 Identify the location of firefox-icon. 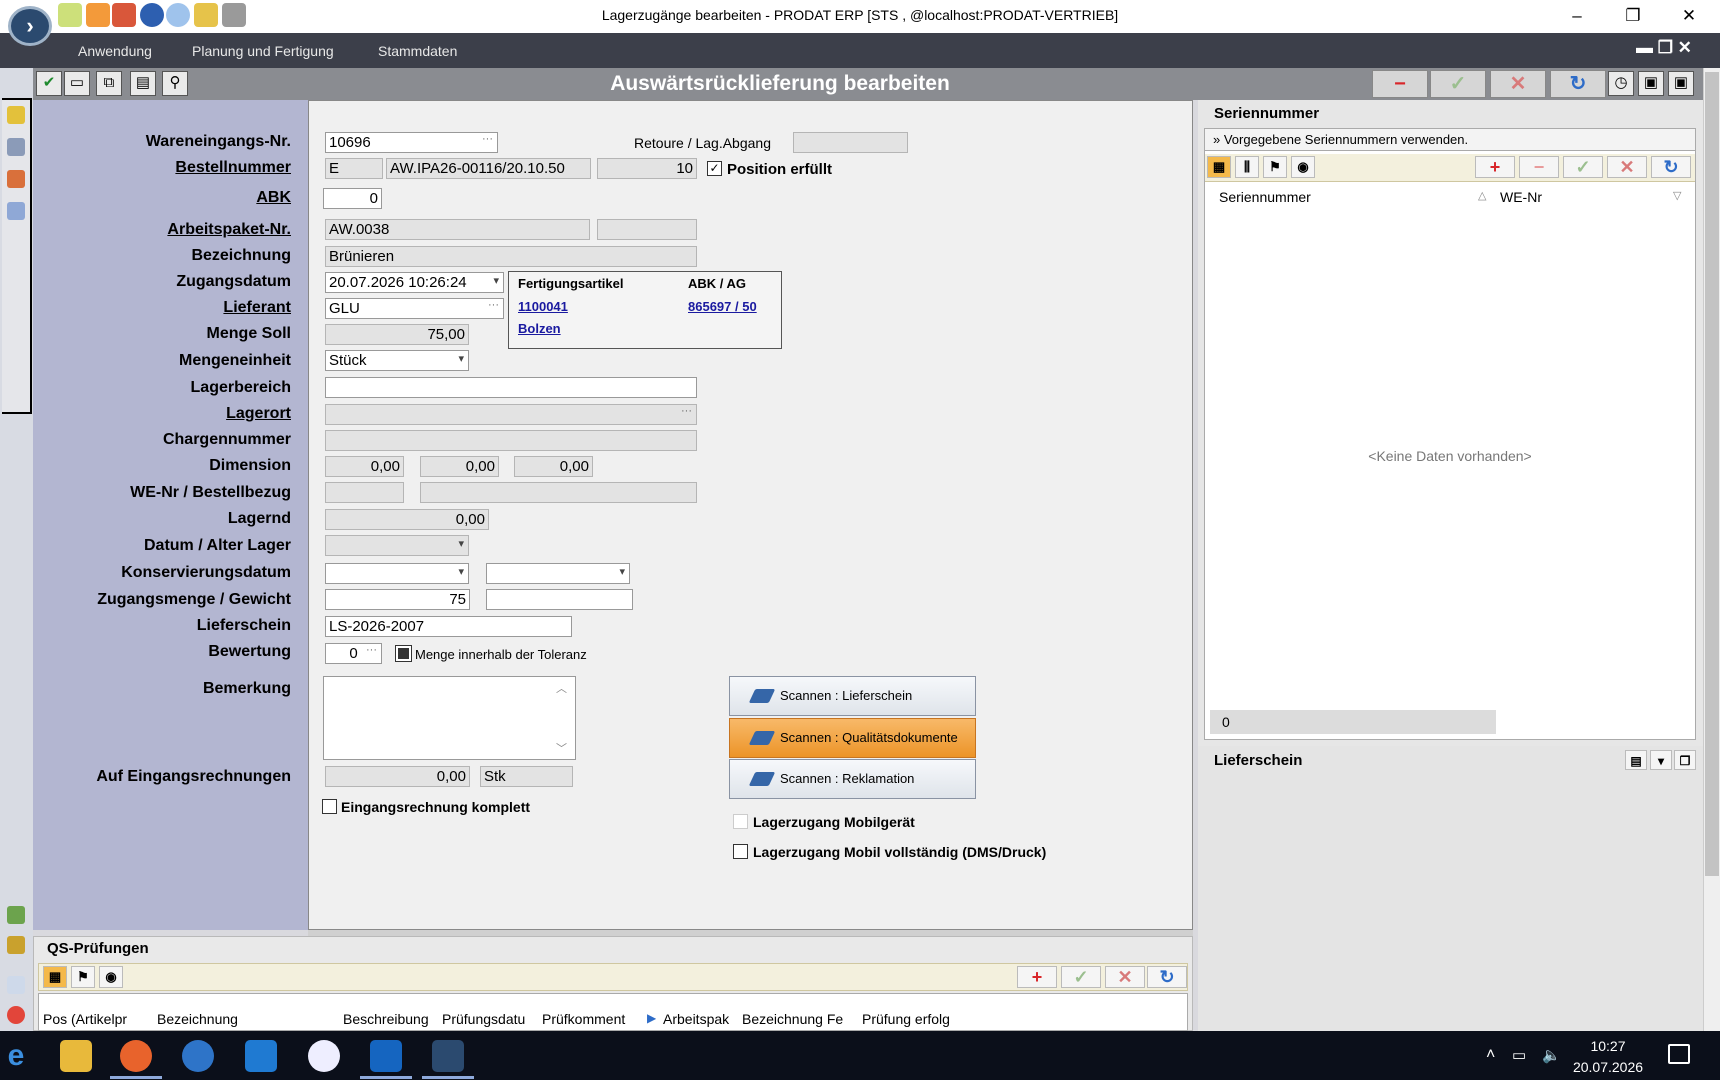
(136, 1056).